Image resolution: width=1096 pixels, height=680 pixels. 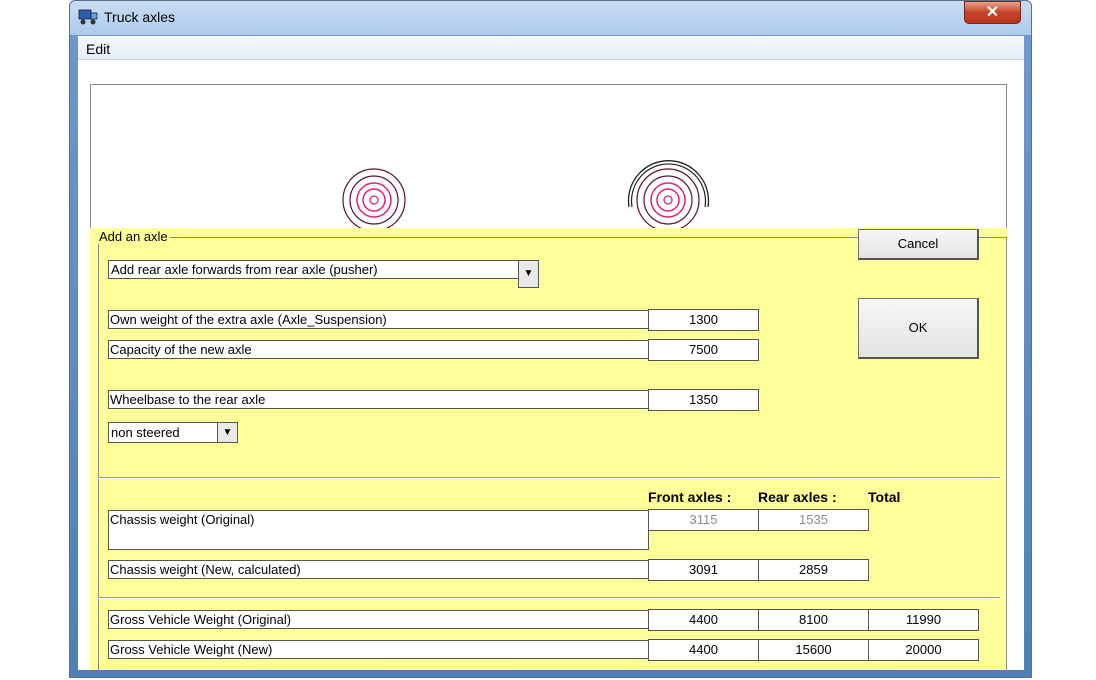 I want to click on chassis-original-label: Chassis weight (Original), so click(x=378, y=530).